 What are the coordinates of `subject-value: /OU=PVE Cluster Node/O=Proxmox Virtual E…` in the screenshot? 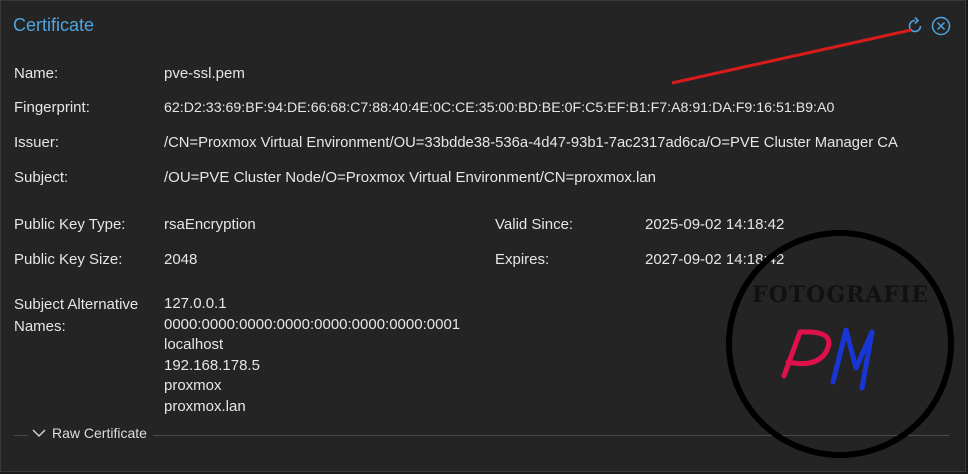 It's located at (410, 177).